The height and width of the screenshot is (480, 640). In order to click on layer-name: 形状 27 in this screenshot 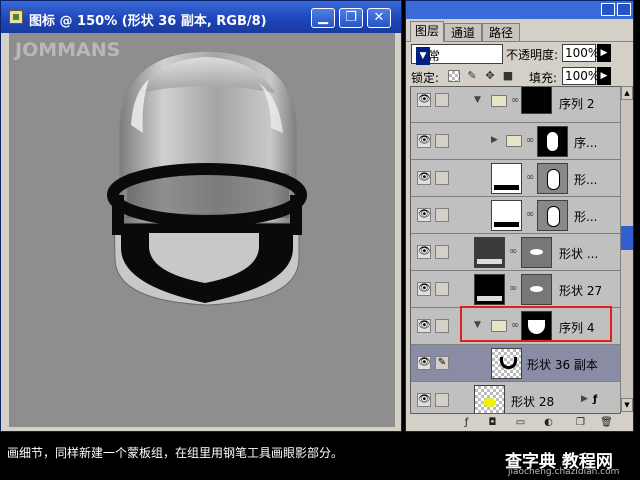, I will do `click(581, 291)`.